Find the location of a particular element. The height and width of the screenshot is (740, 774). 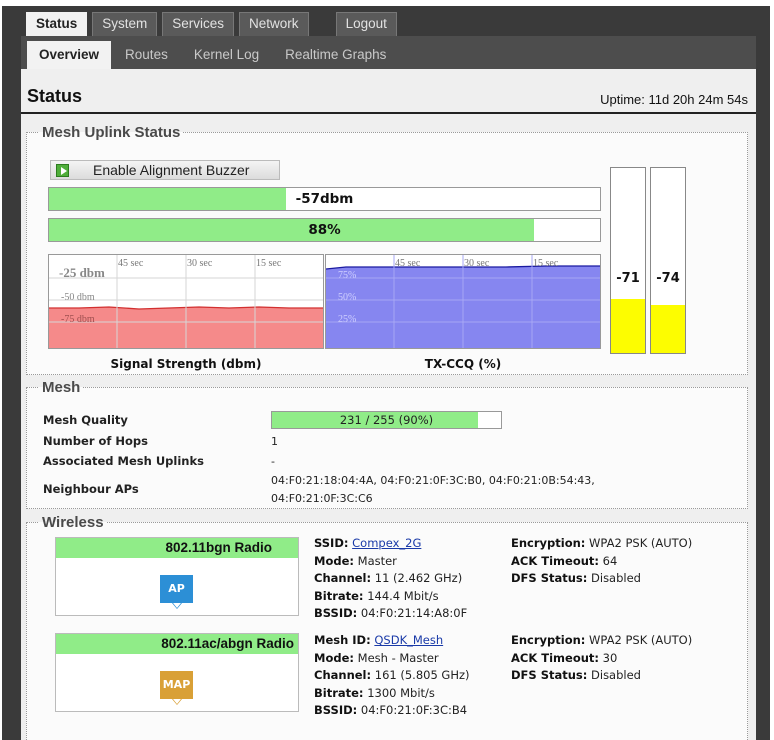

play-icon is located at coordinates (62, 170).